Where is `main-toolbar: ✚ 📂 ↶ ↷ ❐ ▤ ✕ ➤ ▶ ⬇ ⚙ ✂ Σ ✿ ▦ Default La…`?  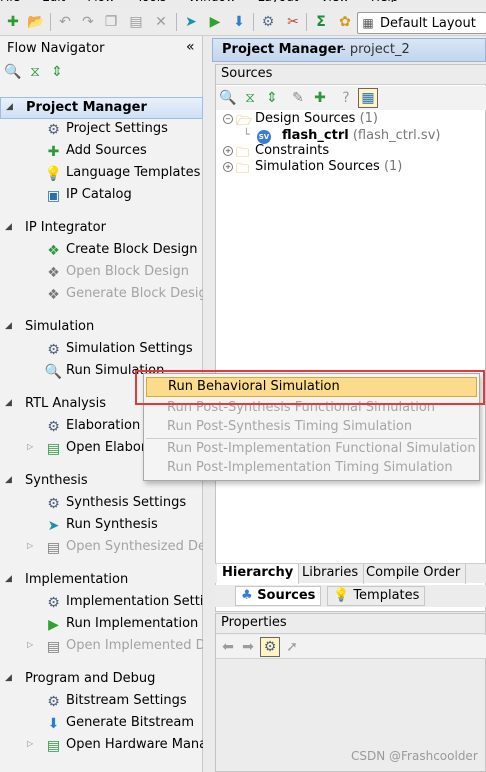 main-toolbar: ✚ 📂 ↶ ↷ ❐ ▤ ✕ ➤ ▶ ⬇ ⚙ ✂ Σ ✿ ▦ Default La… is located at coordinates (243, 22).